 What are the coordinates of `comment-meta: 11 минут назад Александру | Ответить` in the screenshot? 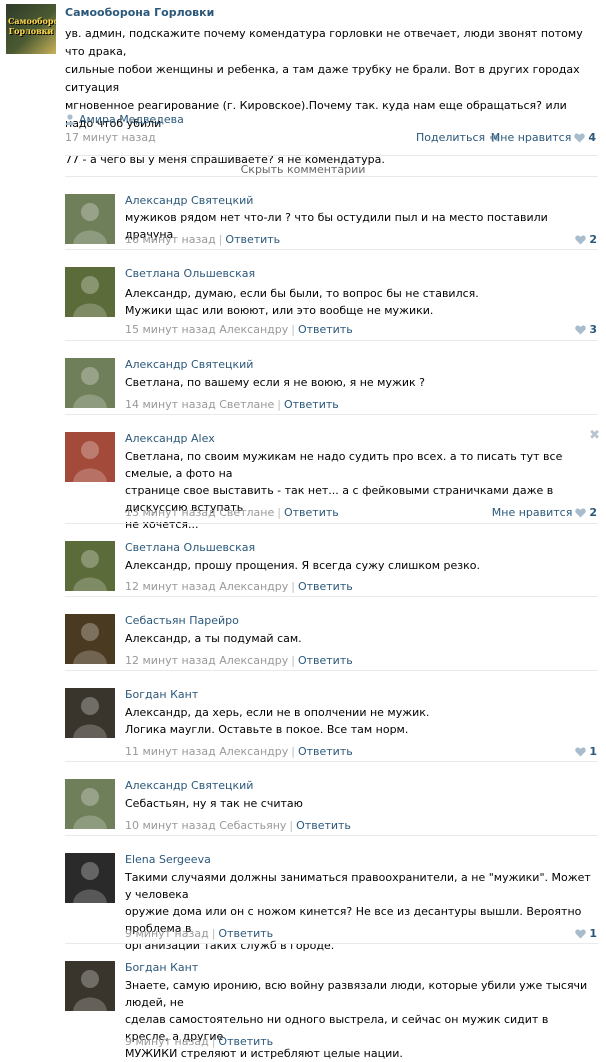 It's located at (239, 751).